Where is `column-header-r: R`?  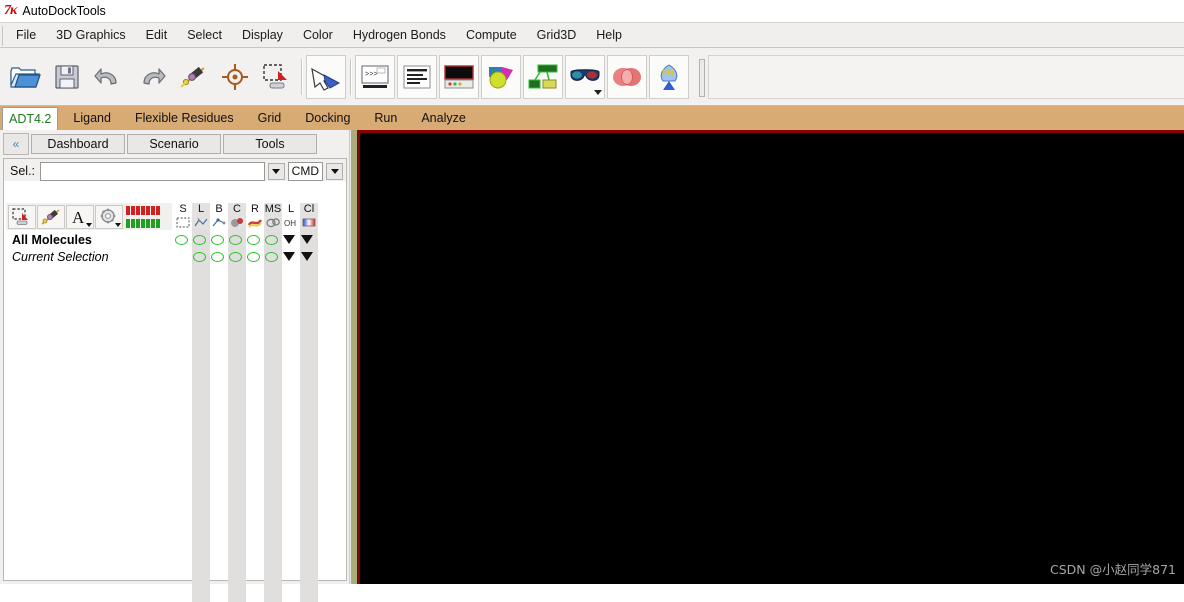
column-header-r: R is located at coordinates (255, 216).